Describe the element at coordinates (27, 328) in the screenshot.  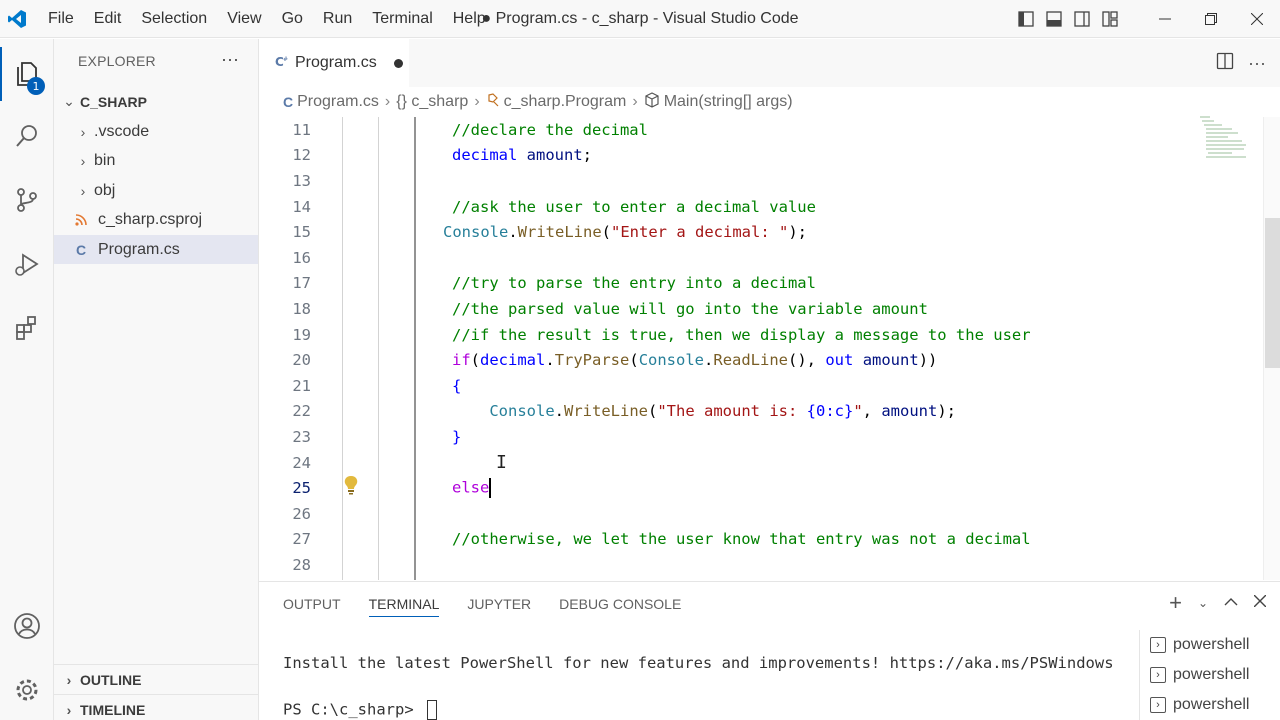
I see `extensions-icon` at that location.